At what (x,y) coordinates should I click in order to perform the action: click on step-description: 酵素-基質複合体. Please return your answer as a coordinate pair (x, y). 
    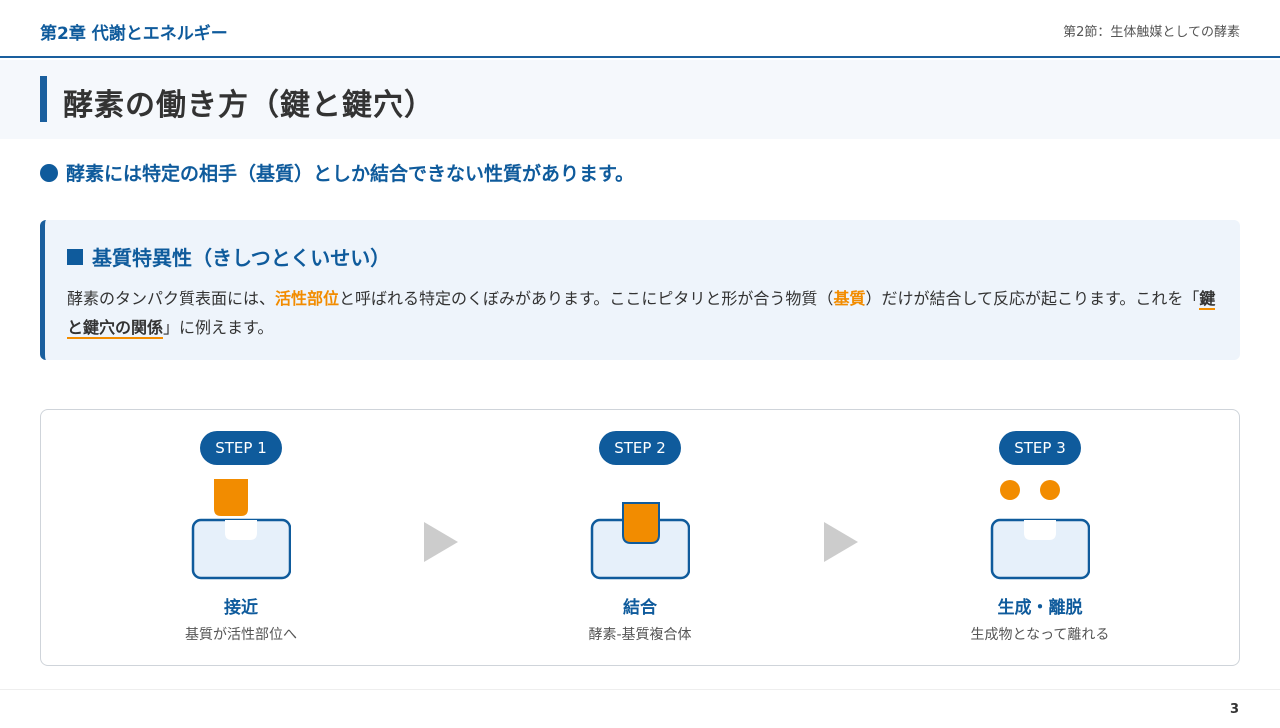
    Looking at the image, I should click on (640, 635).